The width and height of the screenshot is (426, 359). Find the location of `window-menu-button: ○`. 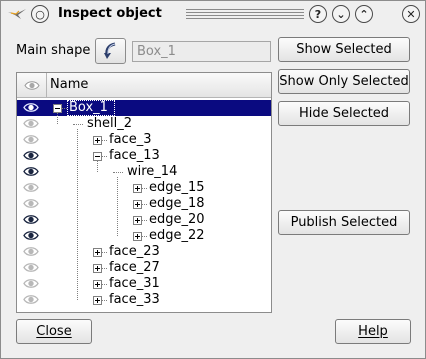

window-menu-button: ○ is located at coordinates (40, 14).